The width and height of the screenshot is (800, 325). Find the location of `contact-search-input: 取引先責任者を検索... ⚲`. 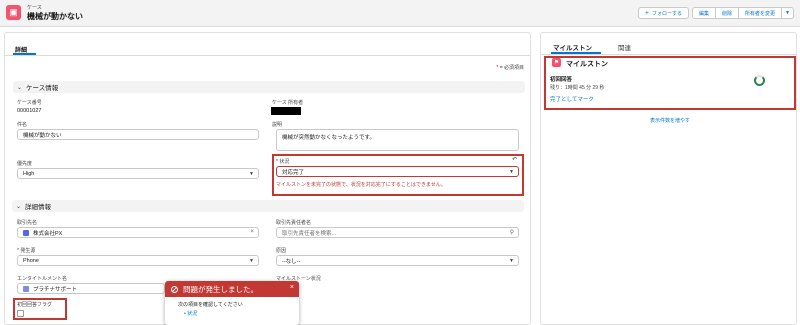

contact-search-input: 取引先責任者を検索... ⚲ is located at coordinates (397, 232).